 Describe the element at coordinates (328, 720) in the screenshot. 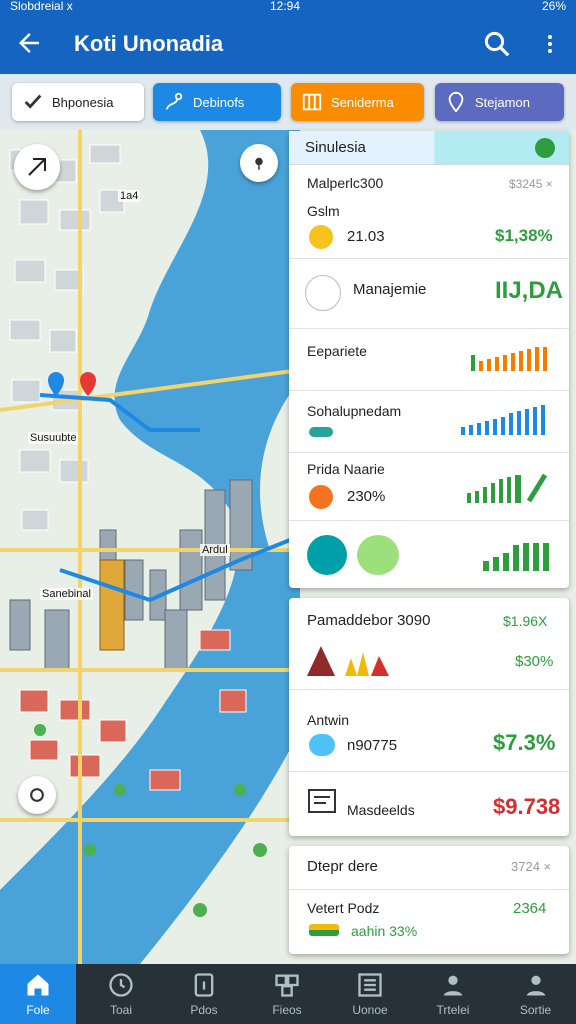

I see `item-name: Antwin` at that location.